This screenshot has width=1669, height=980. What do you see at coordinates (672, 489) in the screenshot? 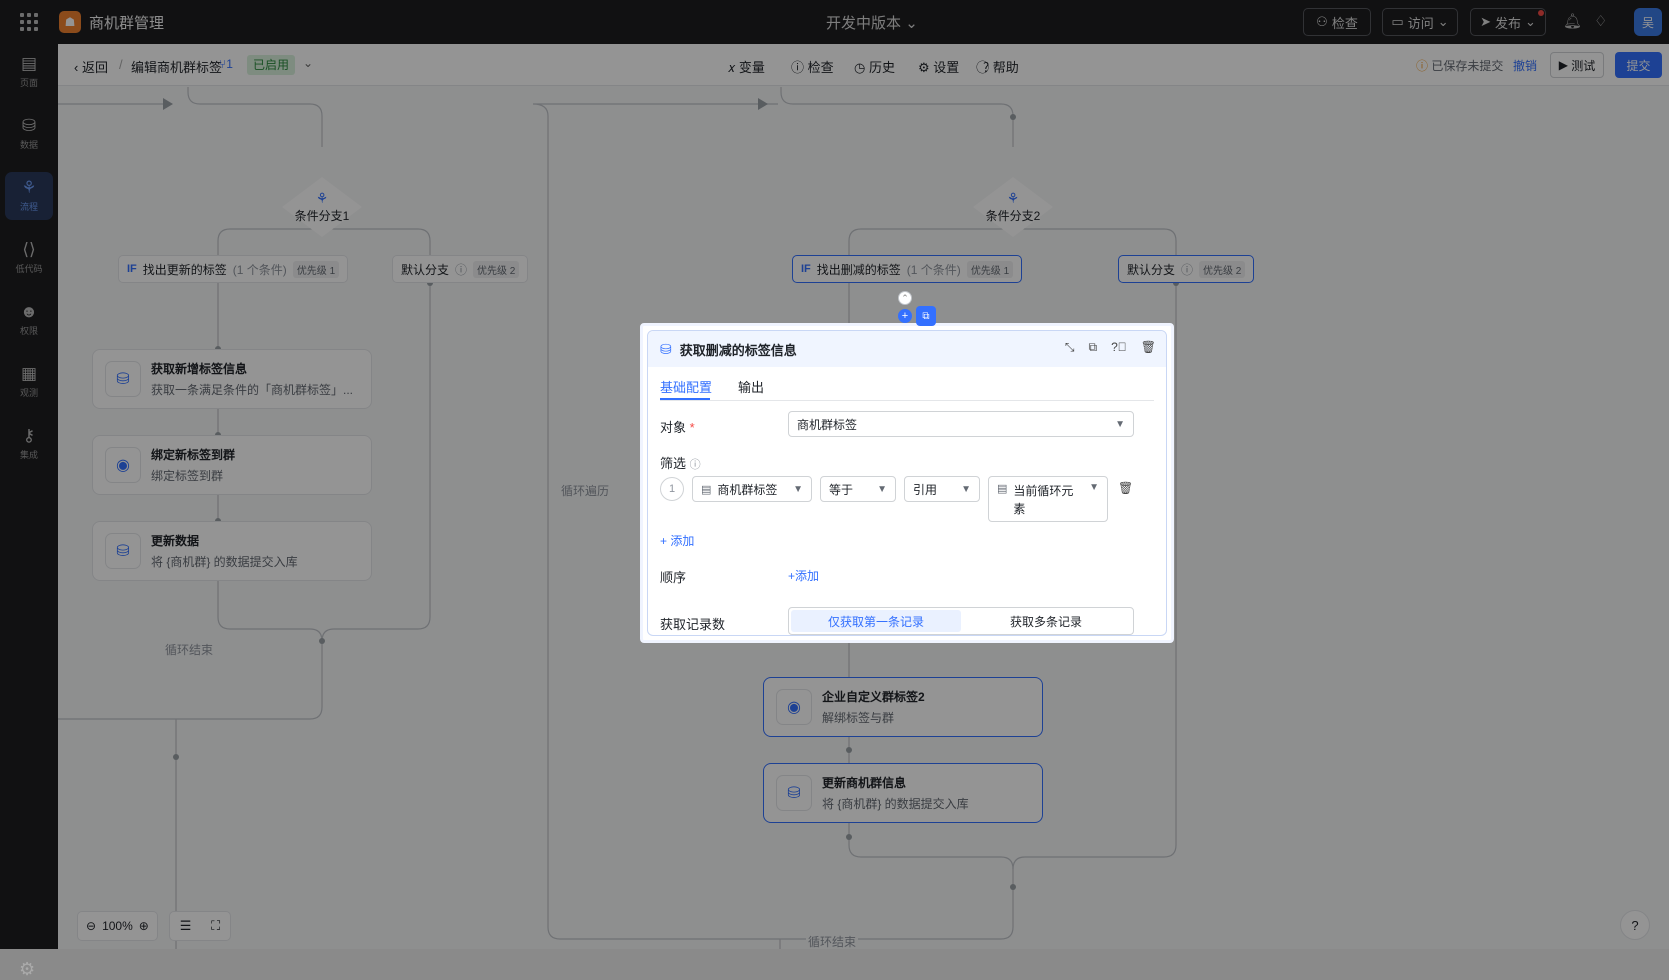
I see `filter-index: 1` at bounding box center [672, 489].